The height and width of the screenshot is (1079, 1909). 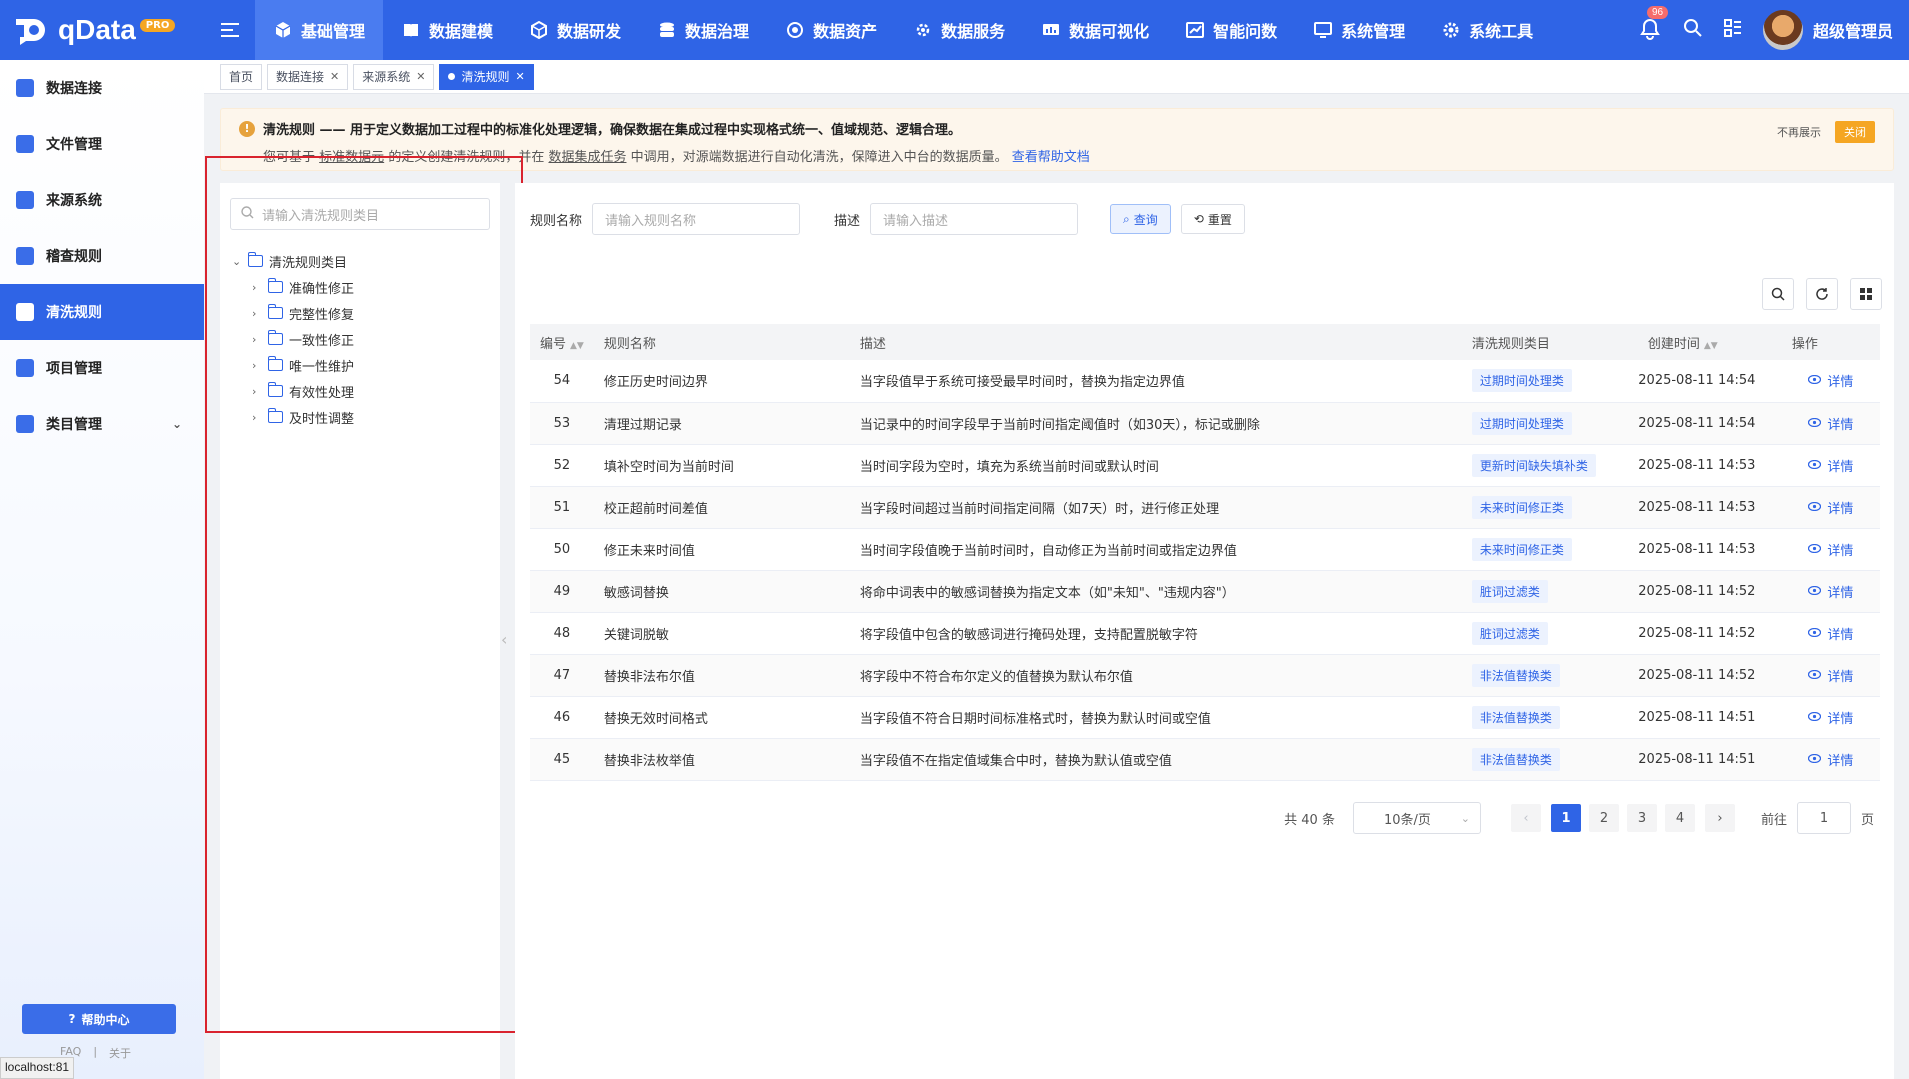 I want to click on menu-toggle-icon, so click(x=230, y=30).